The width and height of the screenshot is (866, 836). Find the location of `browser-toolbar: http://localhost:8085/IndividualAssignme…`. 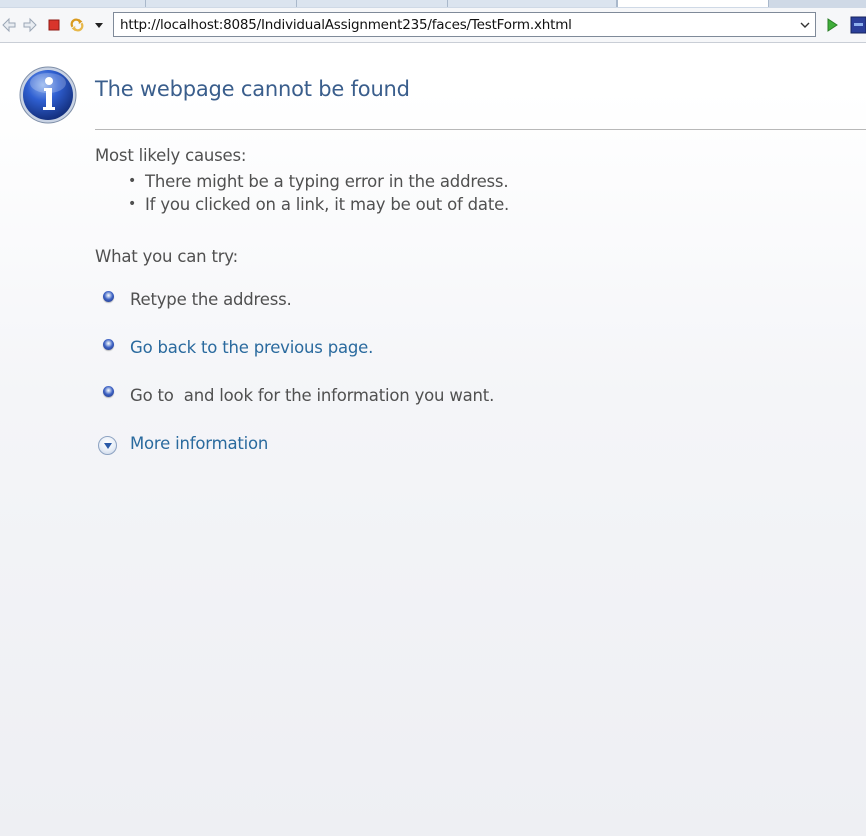

browser-toolbar: http://localhost:8085/IndividualAssignme… is located at coordinates (433, 25).